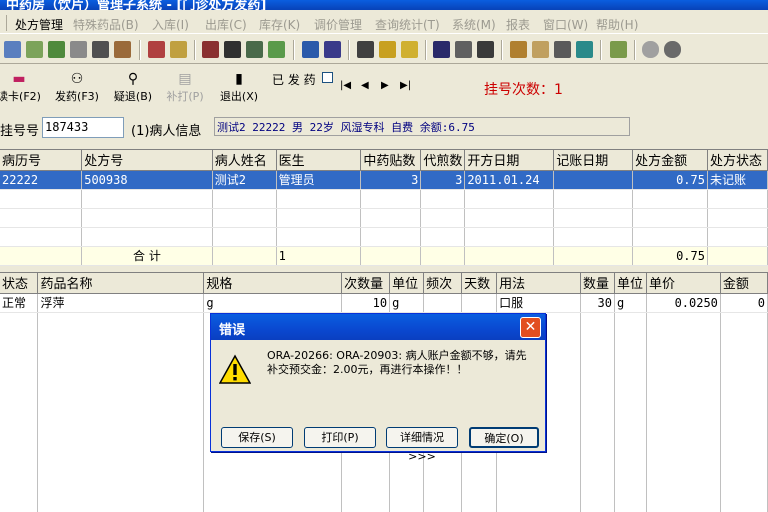  Describe the element at coordinates (19, 303) in the screenshot. I see `cell-status: 正常` at that location.